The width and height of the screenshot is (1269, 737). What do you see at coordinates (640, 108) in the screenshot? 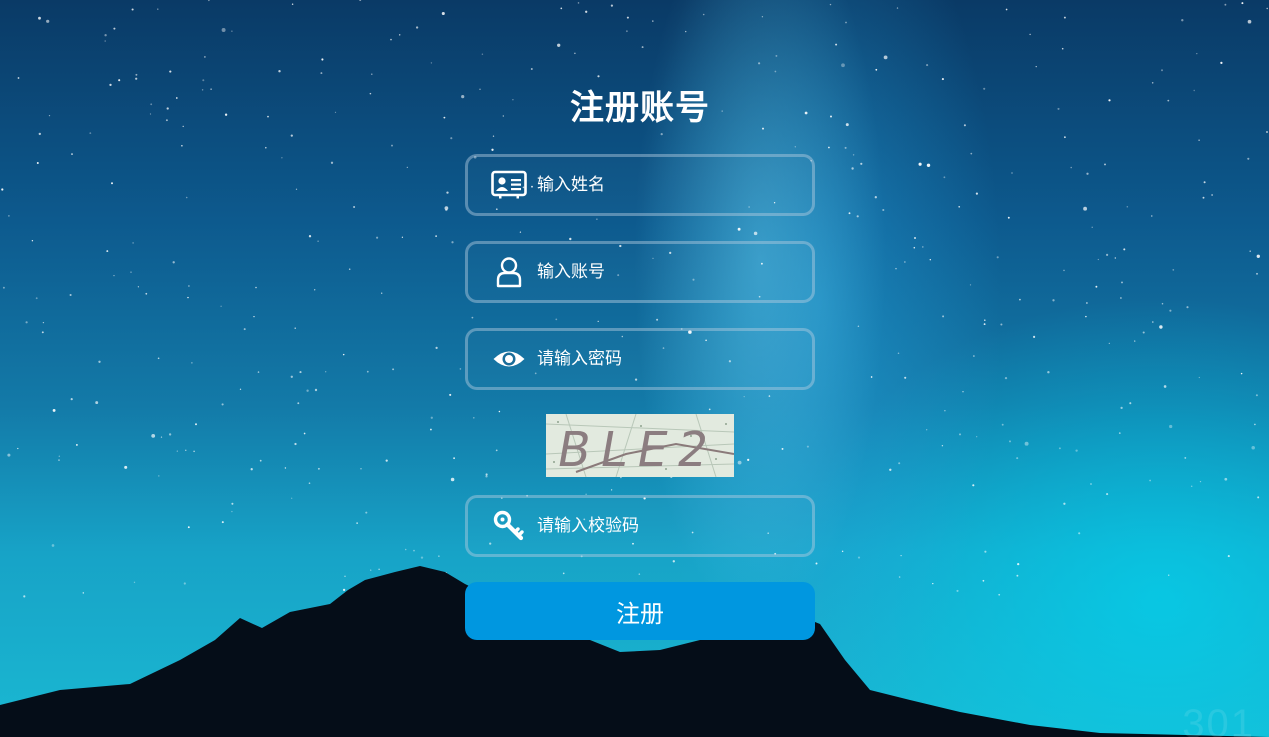
I see `page-title: 注册账号` at bounding box center [640, 108].